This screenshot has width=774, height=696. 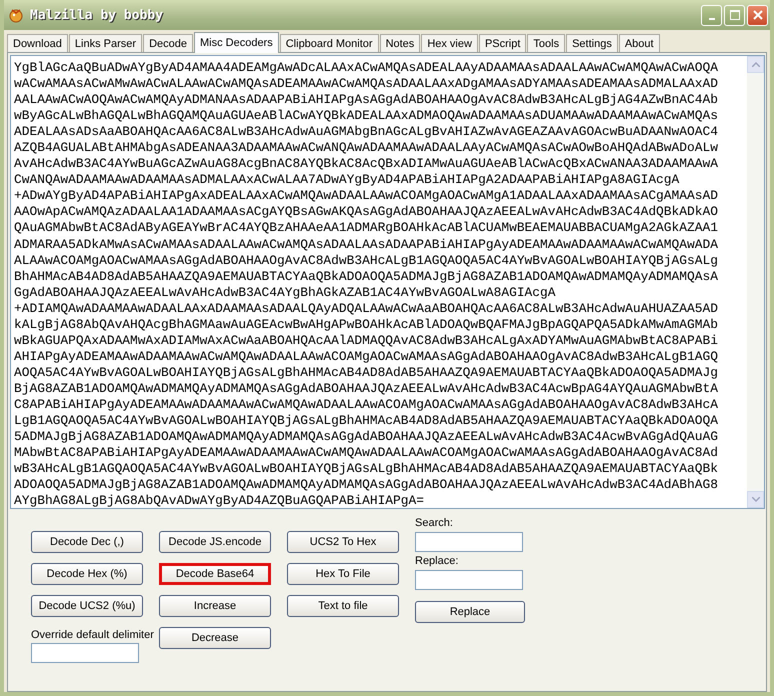 I want to click on tab: Download, so click(x=37, y=43).